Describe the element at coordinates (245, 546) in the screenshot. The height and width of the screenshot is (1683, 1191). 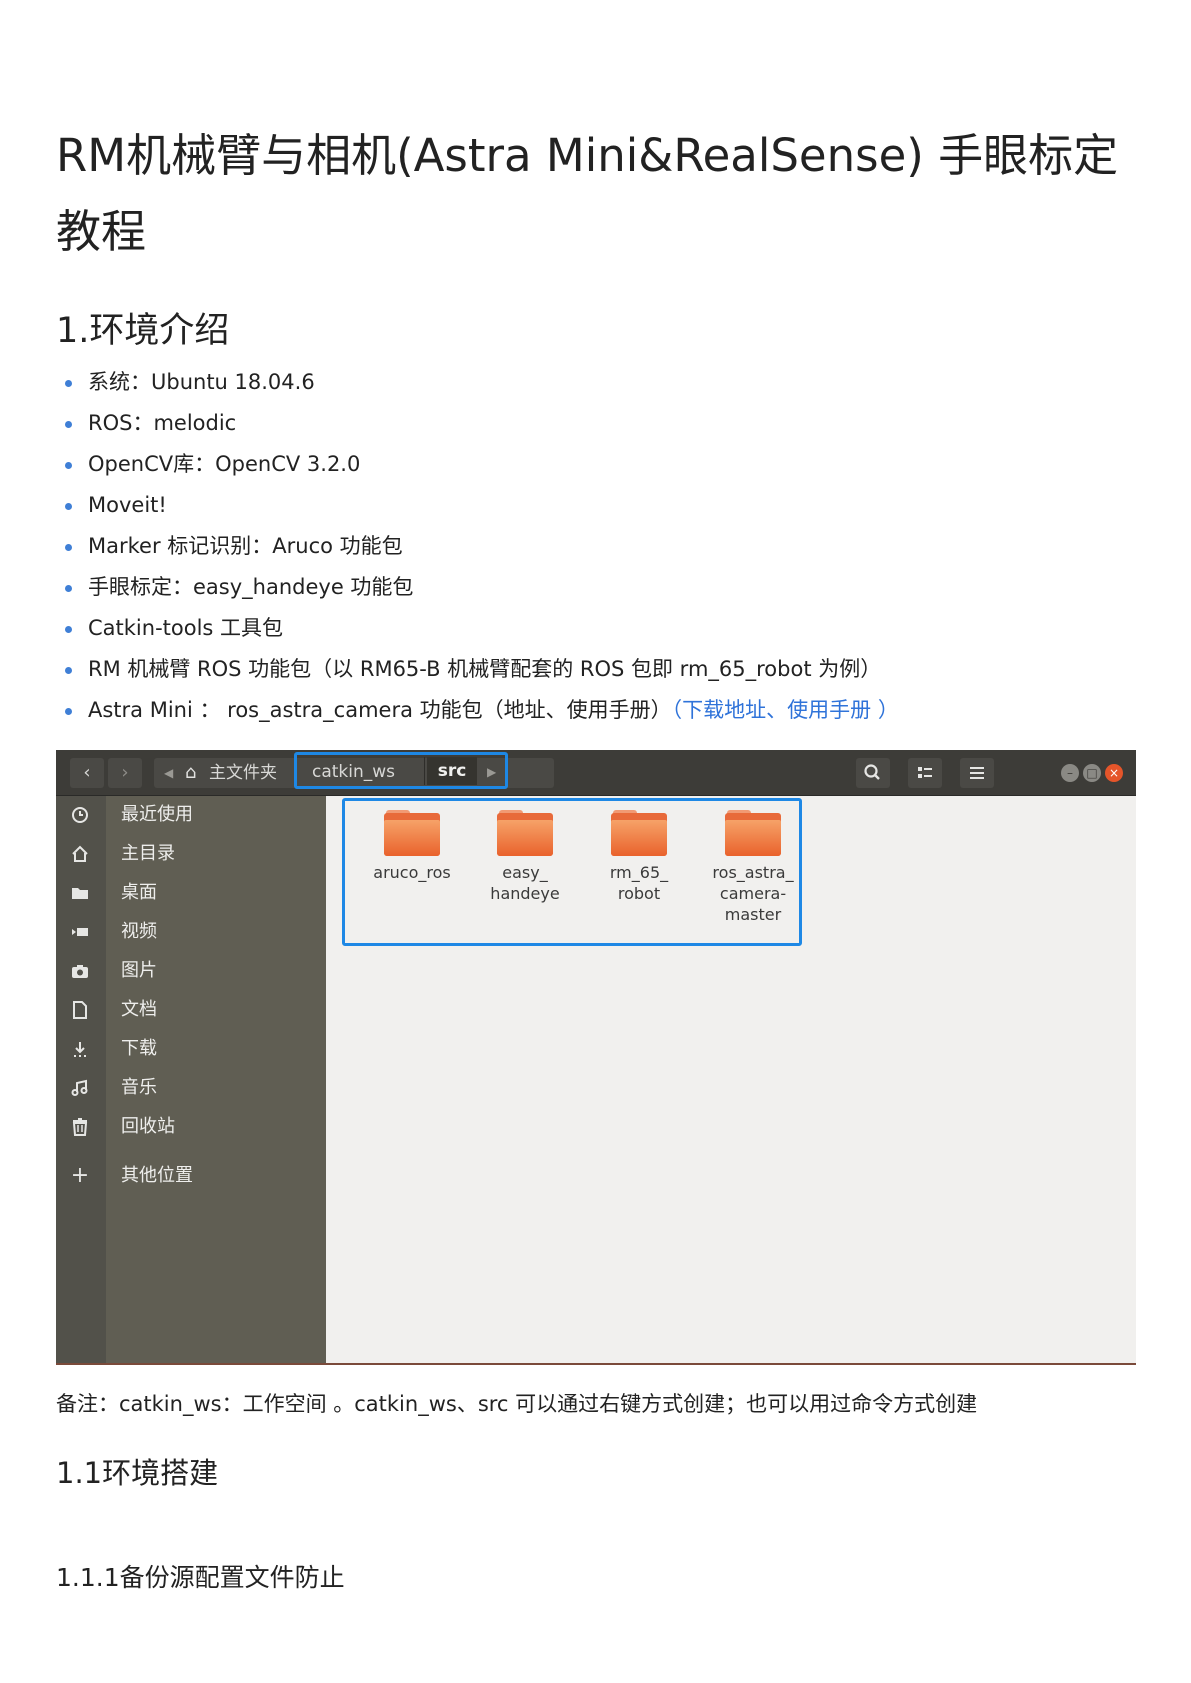
I see `list-item-text: Marker 标记识别：Aruco 功能包` at that location.